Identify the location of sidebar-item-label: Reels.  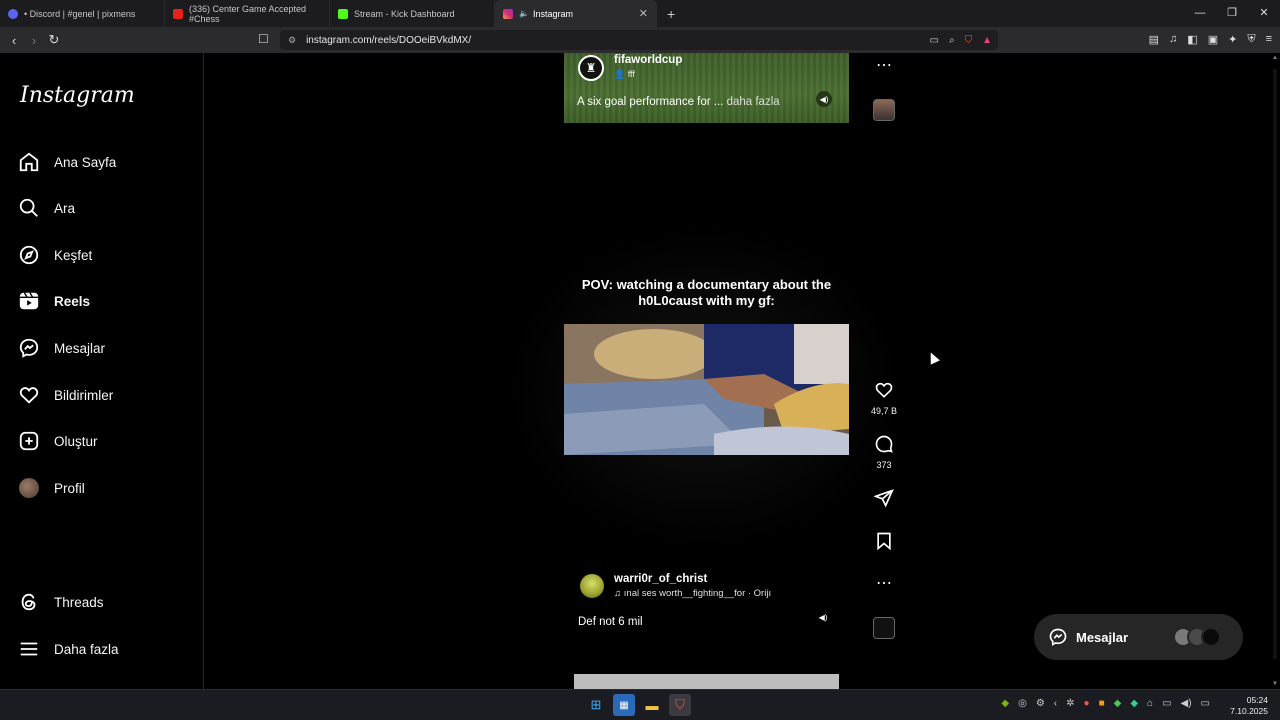
(72, 301).